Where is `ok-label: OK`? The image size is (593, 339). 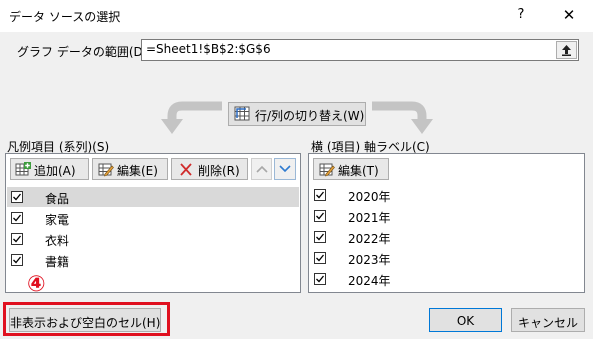 ok-label: OK is located at coordinates (465, 321).